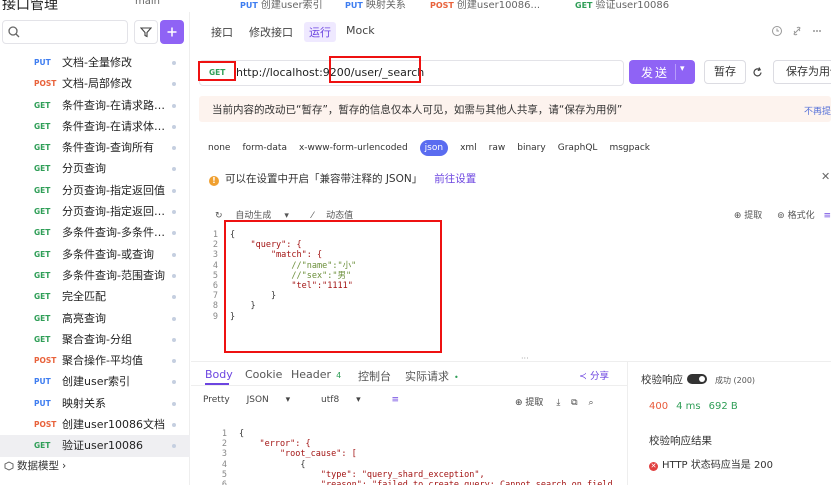 Image resolution: width=831 pixels, height=485 pixels. What do you see at coordinates (147, 3) in the screenshot?
I see `top-tab-main: main` at bounding box center [147, 3].